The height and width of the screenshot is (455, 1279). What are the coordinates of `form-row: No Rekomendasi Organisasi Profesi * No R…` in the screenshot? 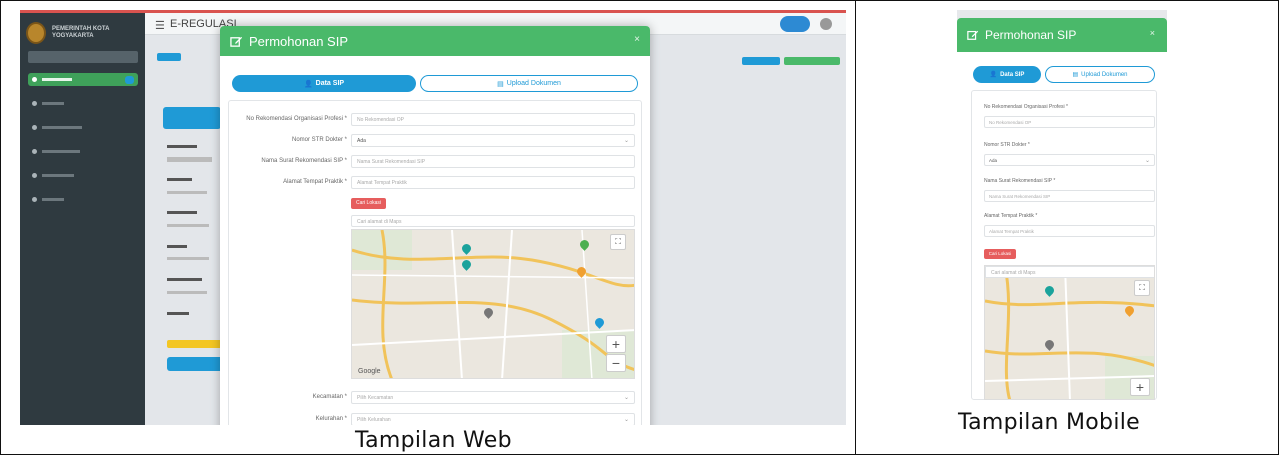 It's located at (436, 120).